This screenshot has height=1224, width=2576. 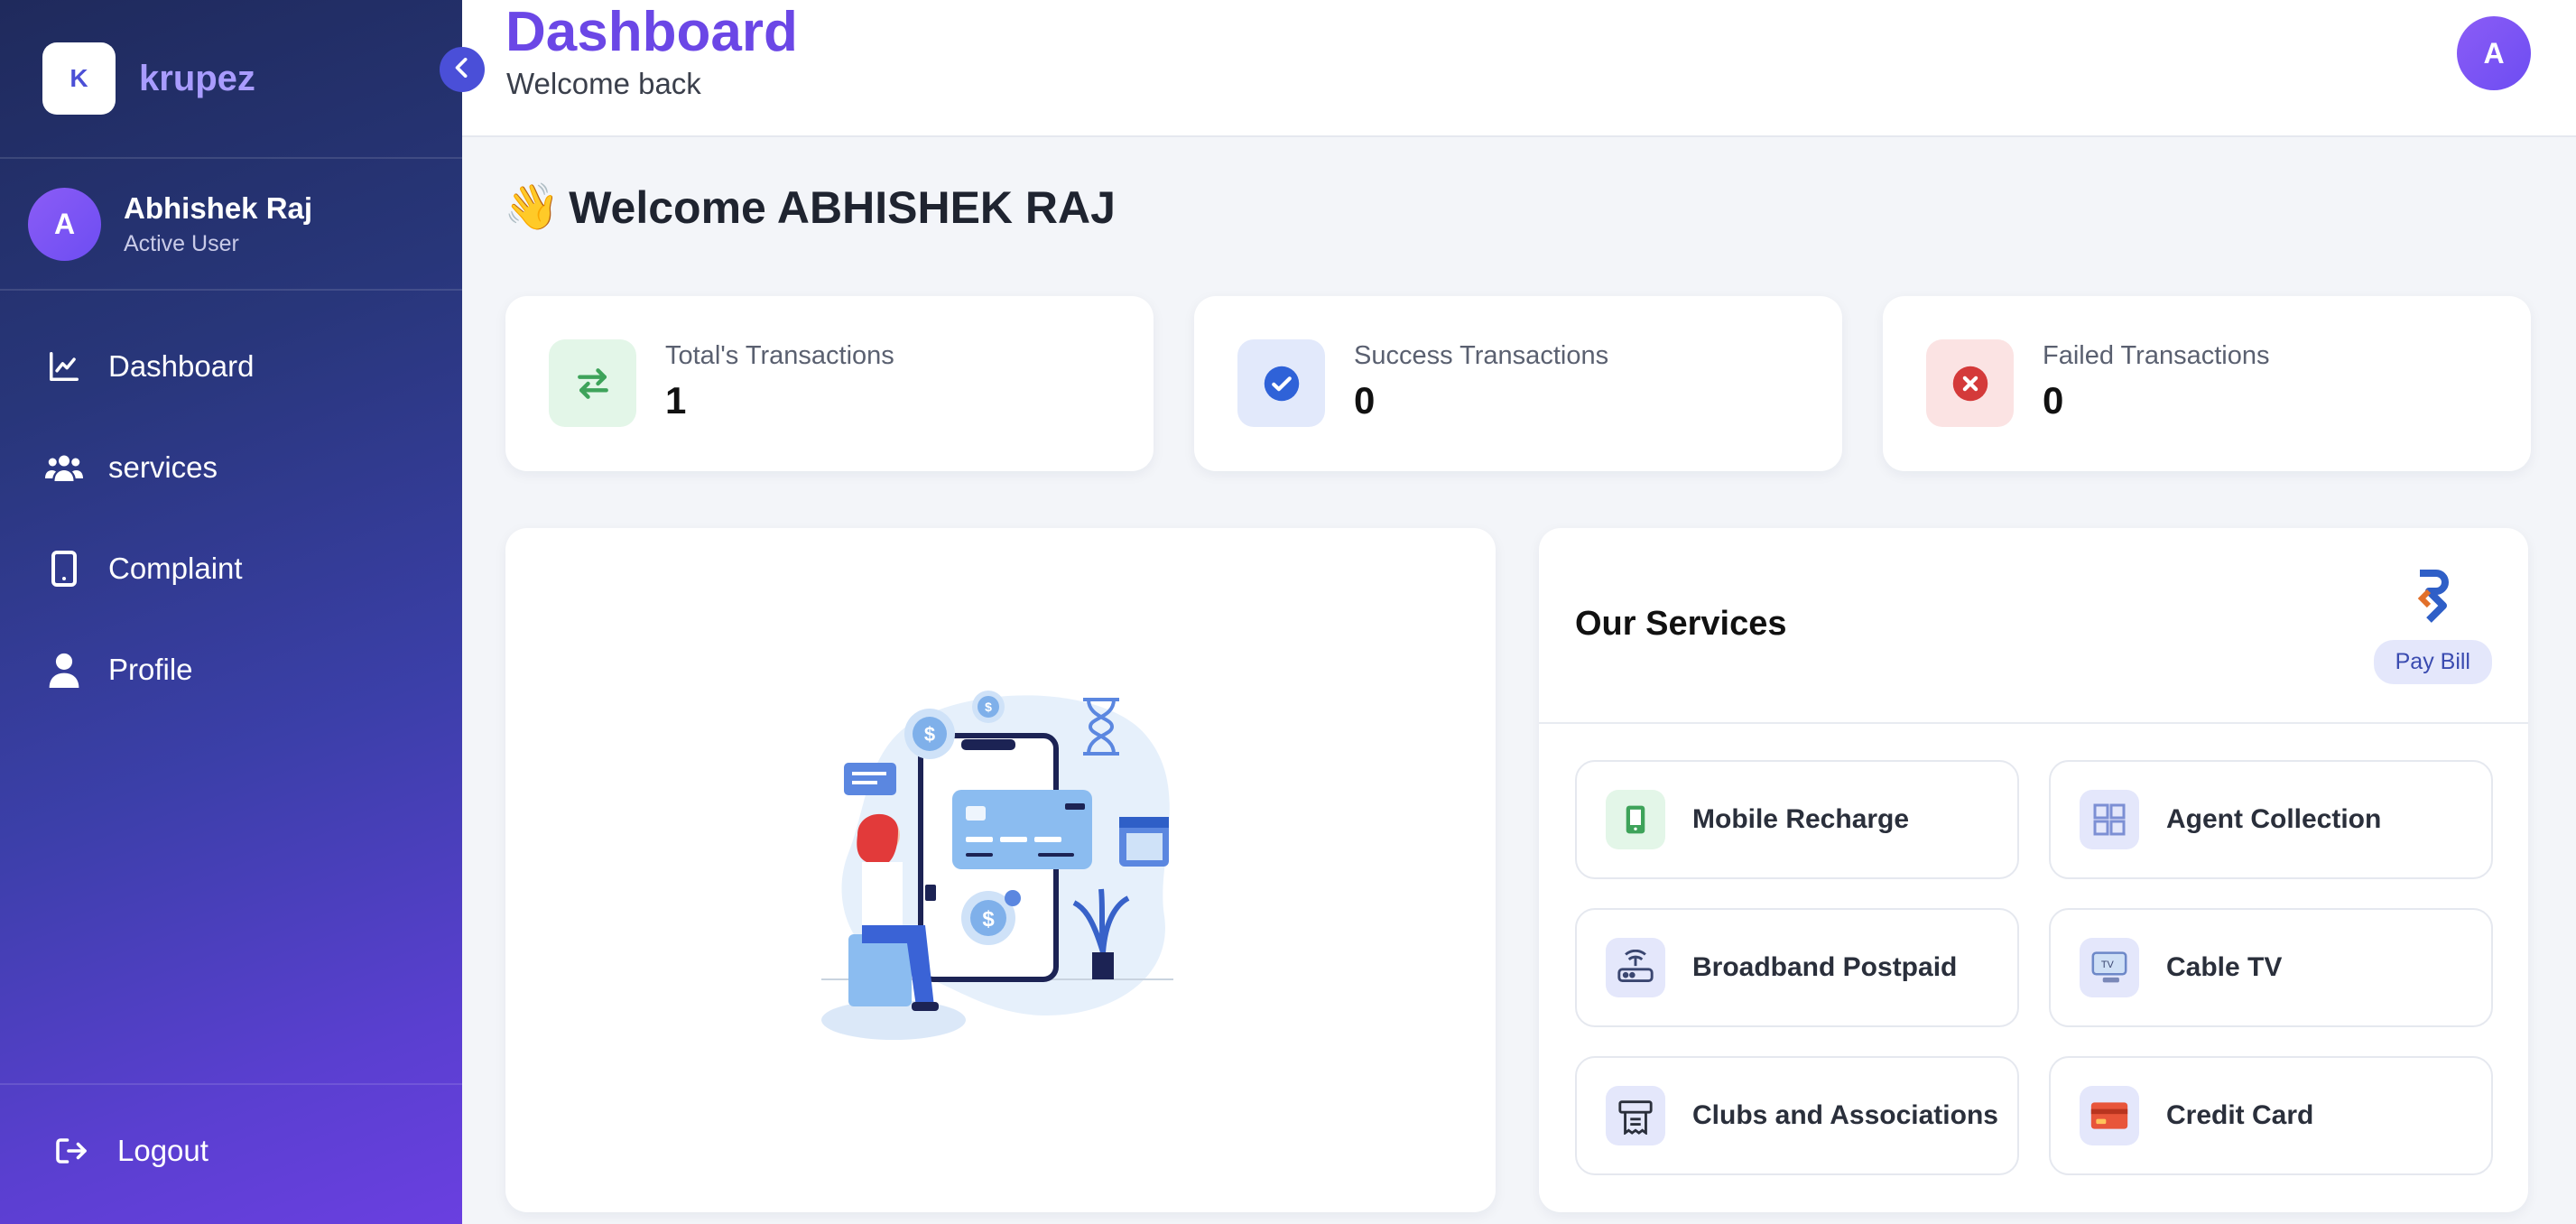 I want to click on tv-icon: TV, so click(x=2109, y=968).